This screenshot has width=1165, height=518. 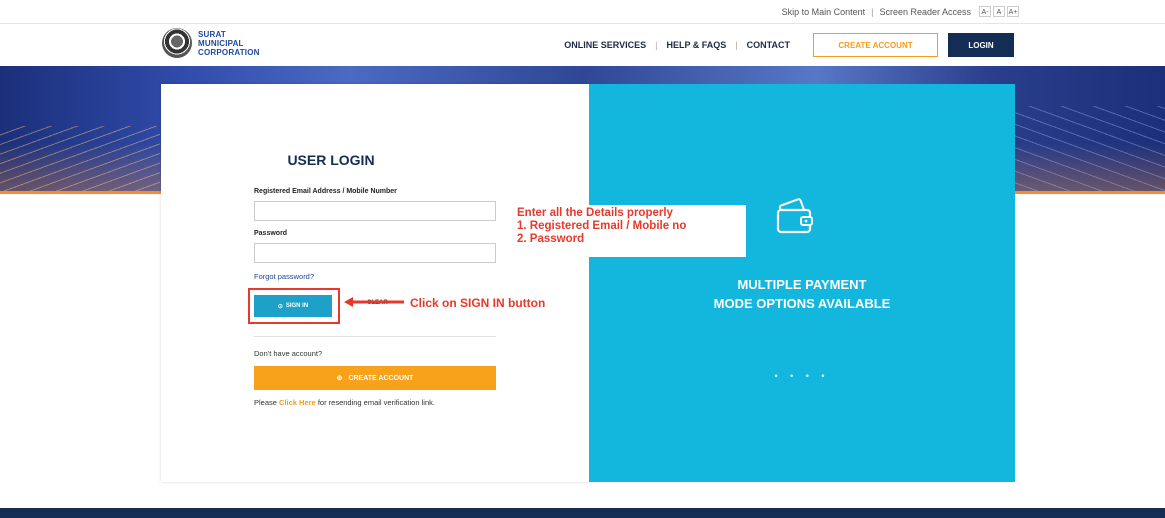 What do you see at coordinates (375, 211) in the screenshot?
I see `email-mobile-input` at bounding box center [375, 211].